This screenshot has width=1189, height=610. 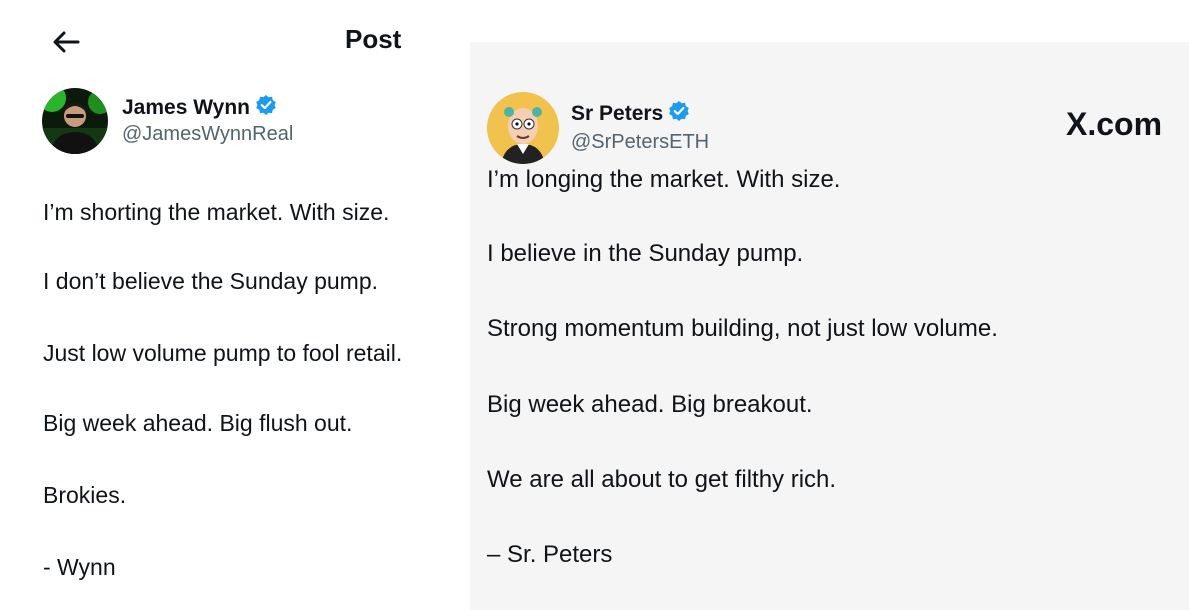 What do you see at coordinates (198, 423) in the screenshot?
I see `post-text-line: Big week ahead. Big flush out.` at bounding box center [198, 423].